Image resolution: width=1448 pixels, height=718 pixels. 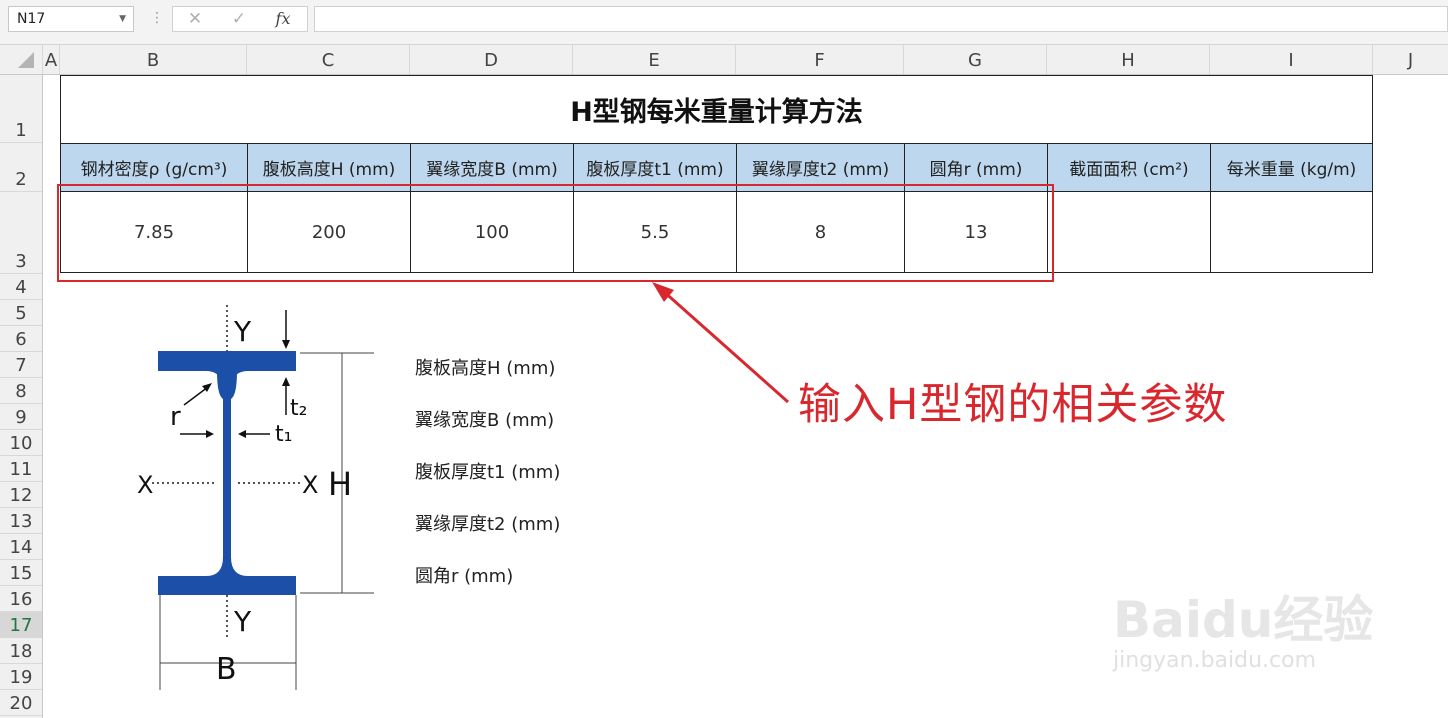 What do you see at coordinates (555, 233) in the screenshot?
I see `highlight-box` at bounding box center [555, 233].